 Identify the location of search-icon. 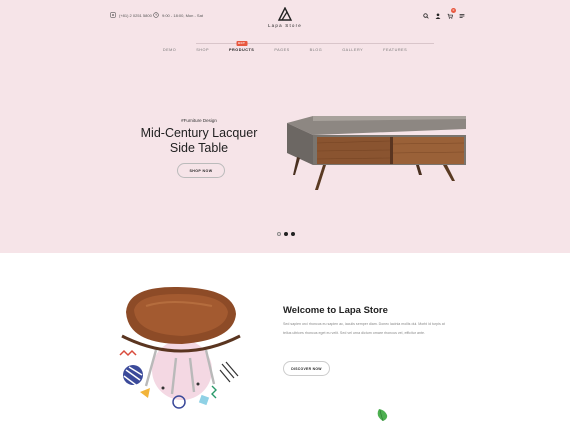
(425, 15).